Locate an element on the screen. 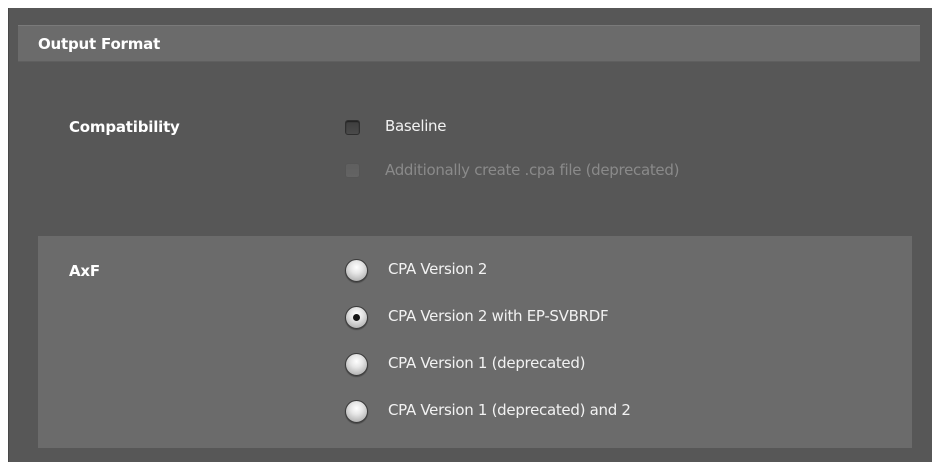 The image size is (936, 462). radio-dot is located at coordinates (356, 317).